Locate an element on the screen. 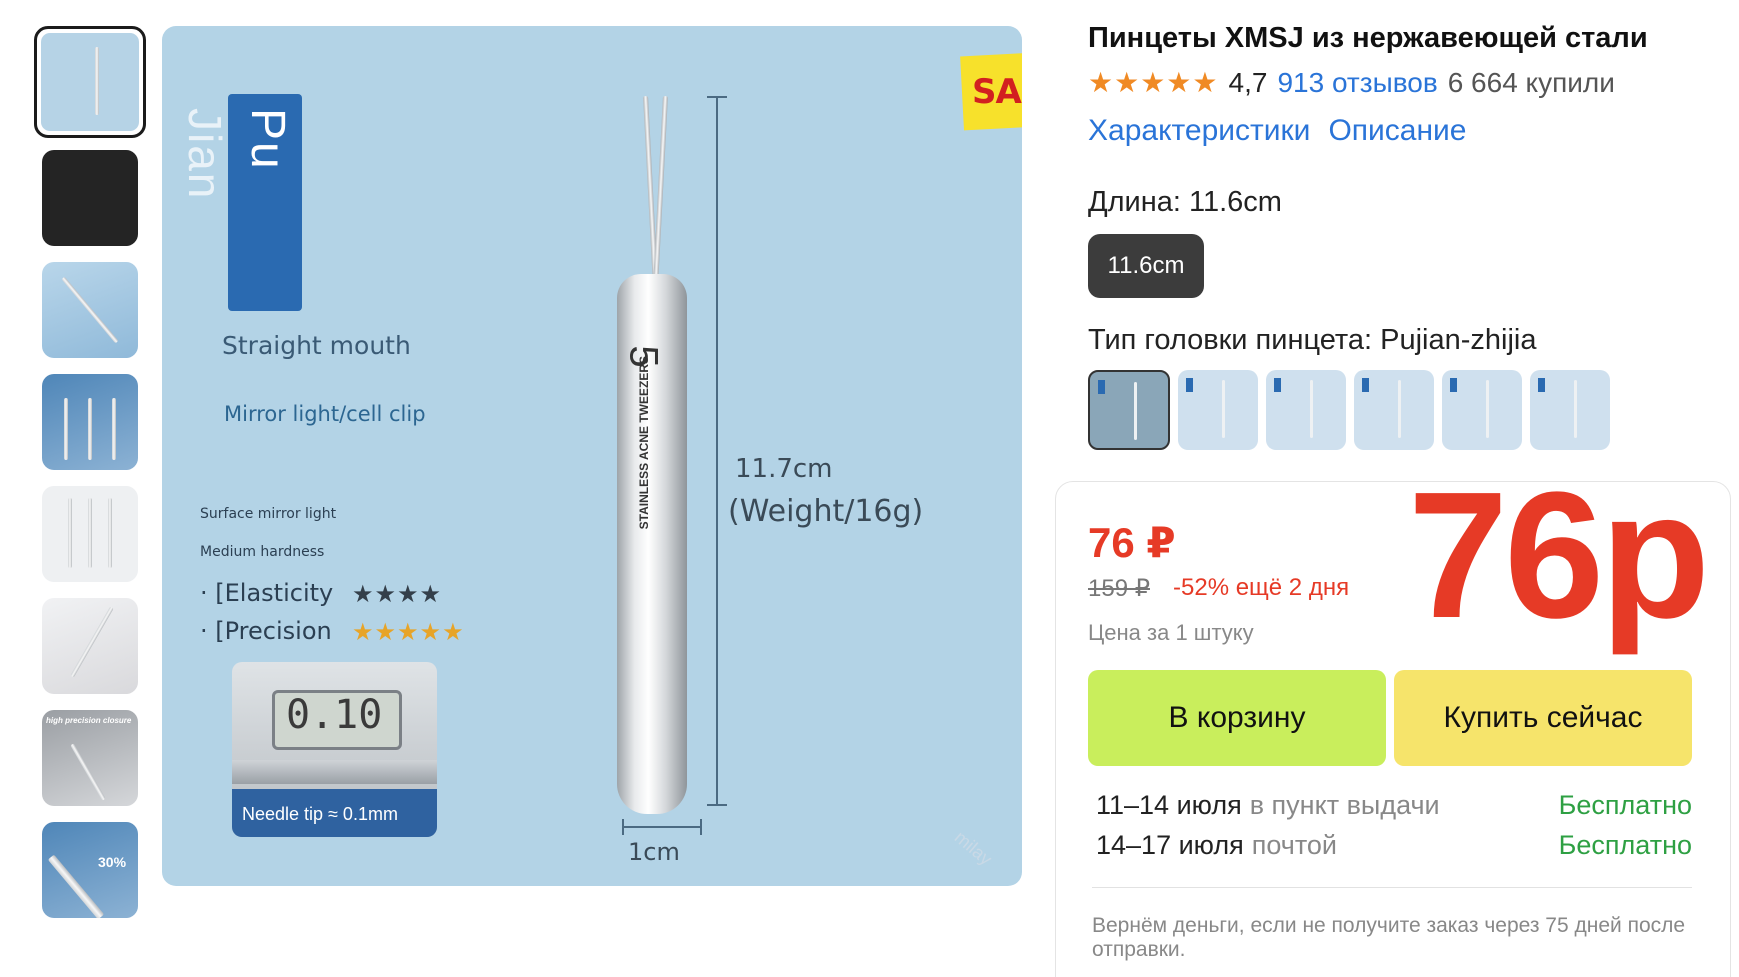  caliper-reading: 0.10 is located at coordinates (334, 715).